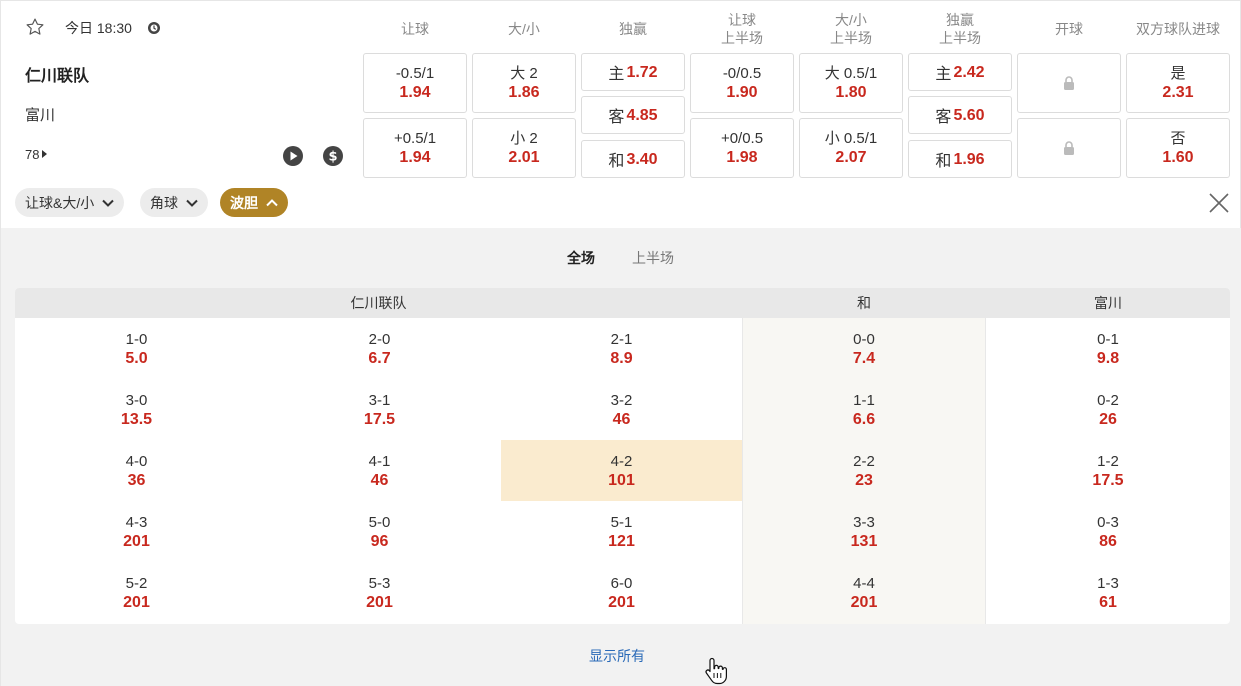  I want to click on odds-moneyline-draw: 和 3.40, so click(633, 159).